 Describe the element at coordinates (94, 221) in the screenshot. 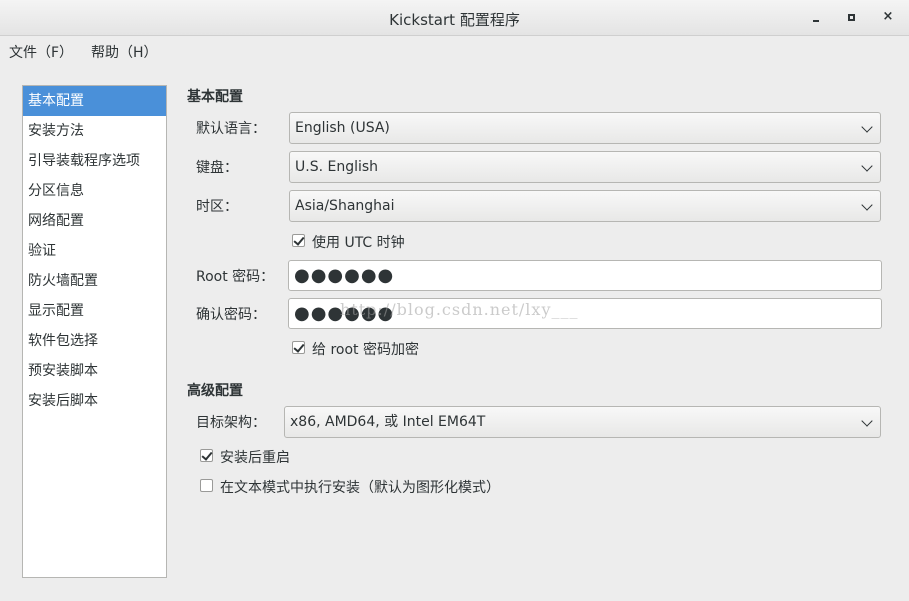

I see `sidebar-item-network: 网络配置` at that location.